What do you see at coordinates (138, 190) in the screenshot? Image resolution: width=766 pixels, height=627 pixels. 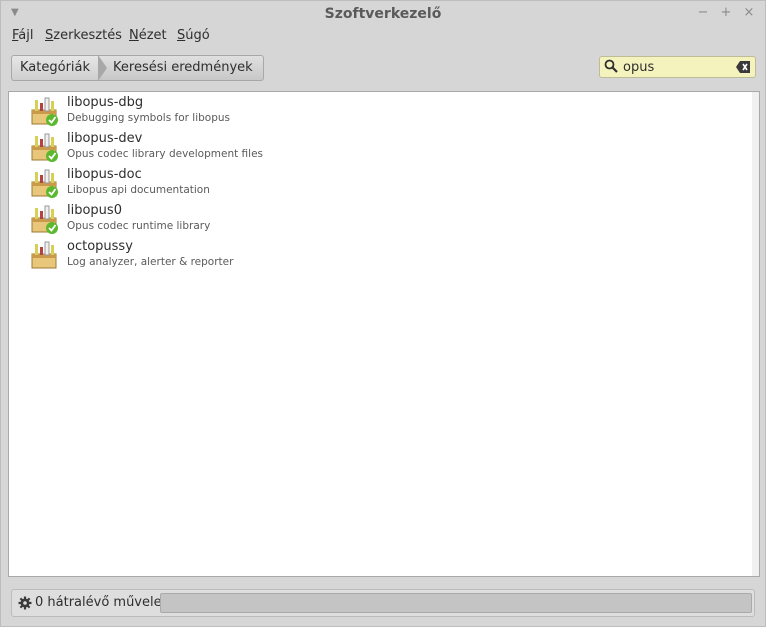 I see `package-description: Libopus api documentation` at bounding box center [138, 190].